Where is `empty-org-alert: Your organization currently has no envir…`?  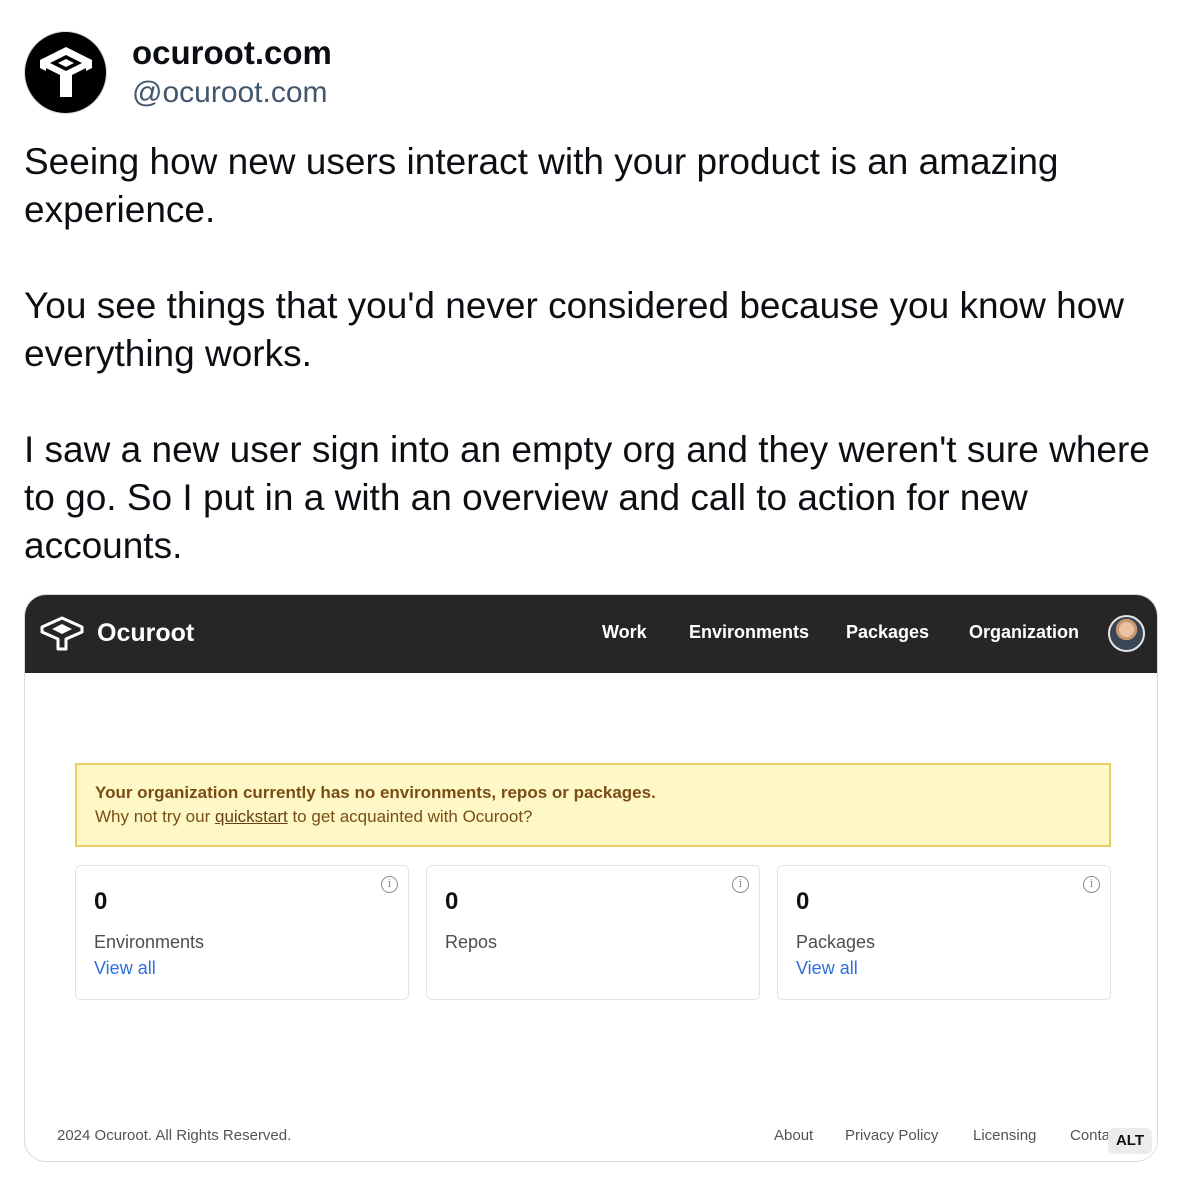
empty-org-alert: Your organization currently has no envir… is located at coordinates (593, 805).